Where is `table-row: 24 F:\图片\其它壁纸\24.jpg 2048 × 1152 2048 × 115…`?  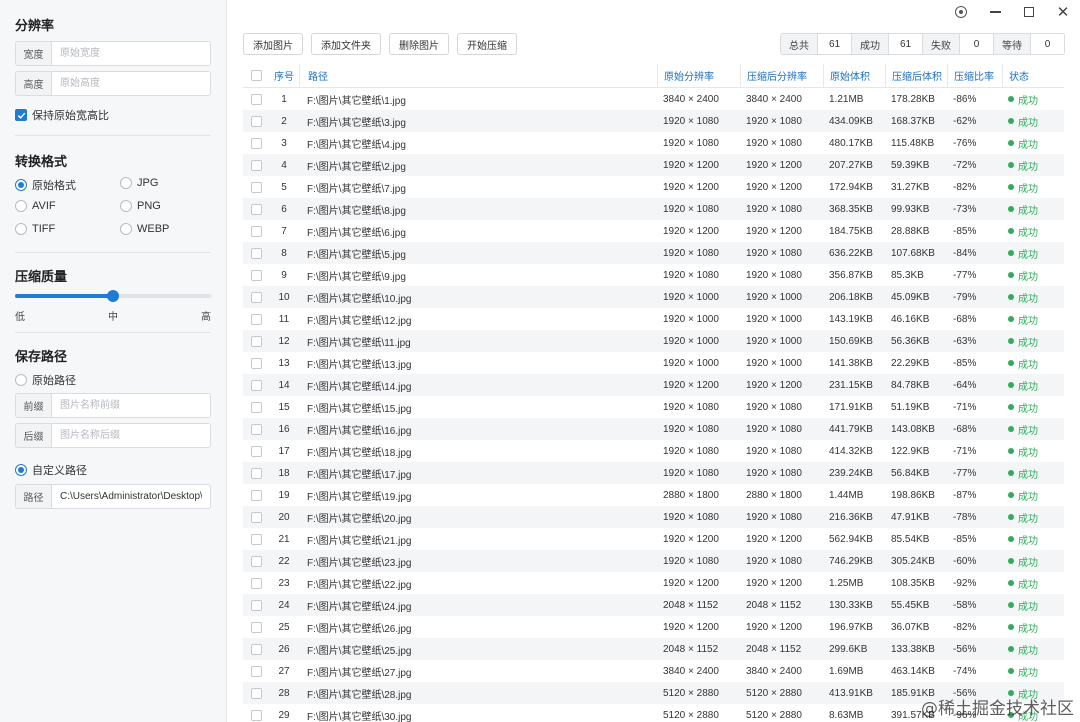 table-row: 24 F:\图片\其它壁纸\24.jpg 2048 × 1152 2048 × 115… is located at coordinates (653, 605).